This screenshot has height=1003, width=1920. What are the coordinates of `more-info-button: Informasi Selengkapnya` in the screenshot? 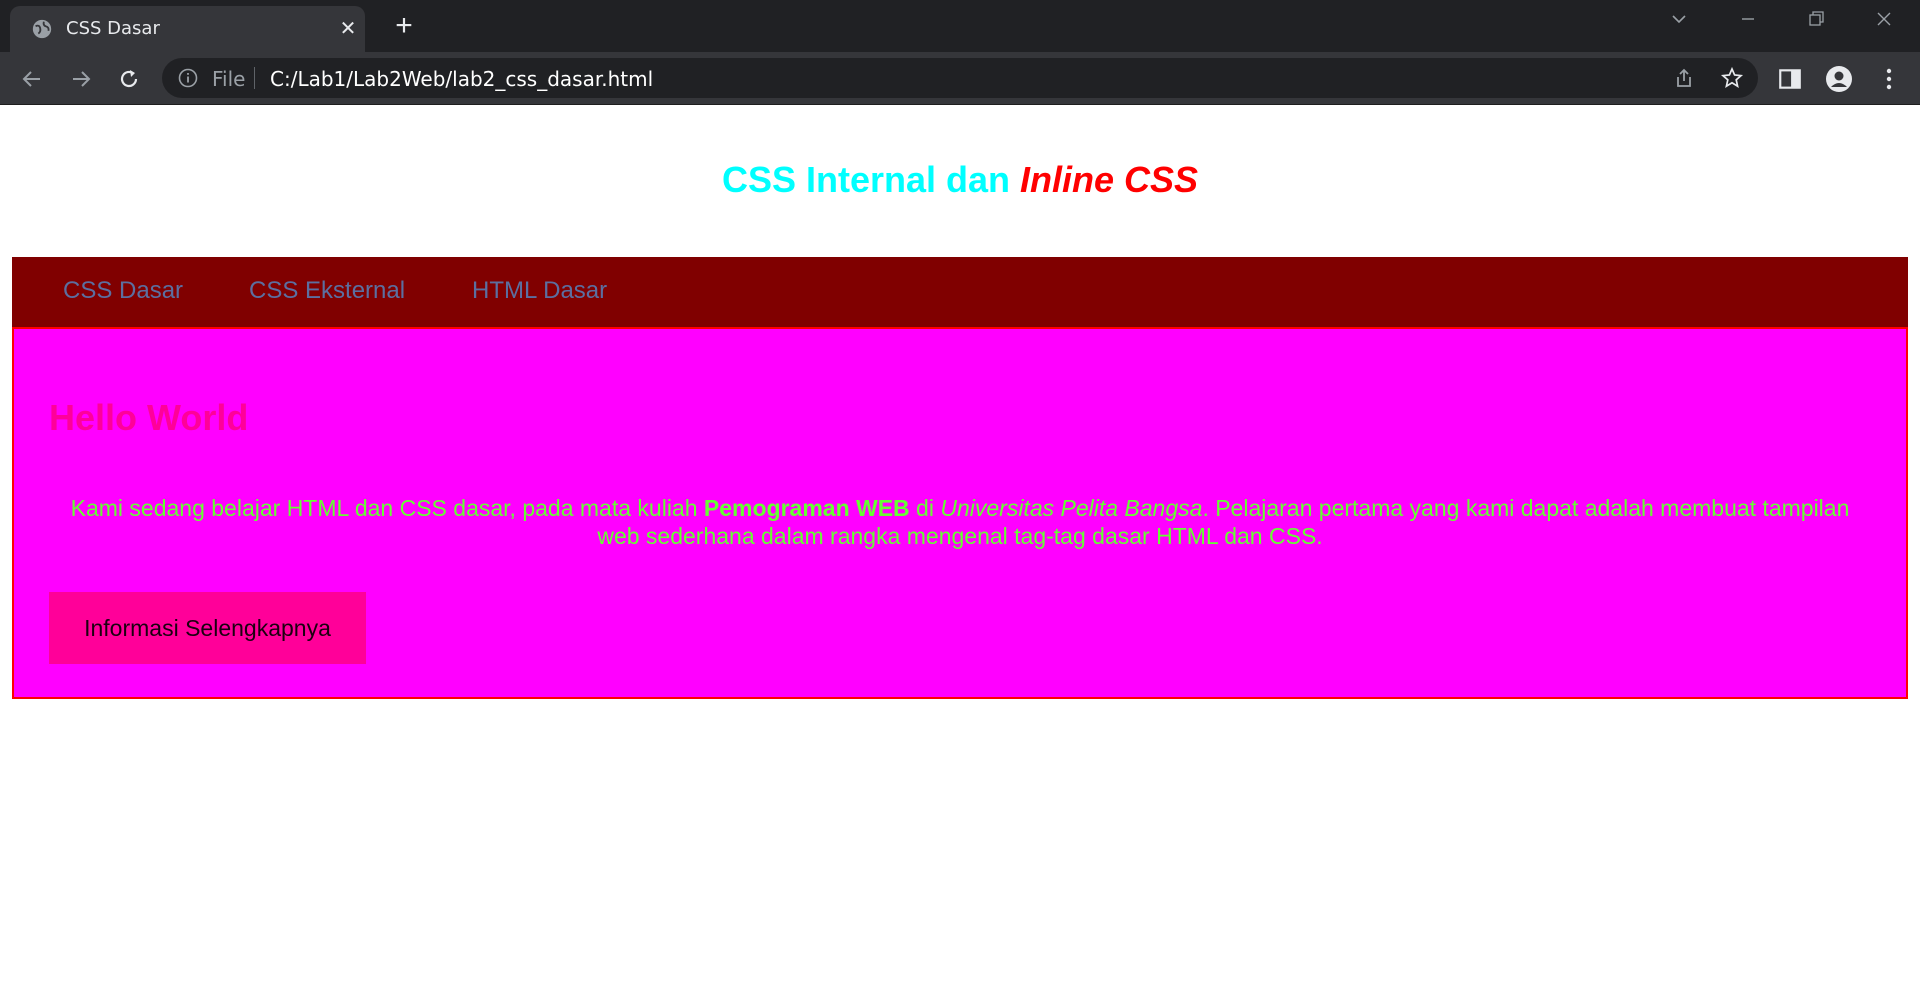 It's located at (207, 628).